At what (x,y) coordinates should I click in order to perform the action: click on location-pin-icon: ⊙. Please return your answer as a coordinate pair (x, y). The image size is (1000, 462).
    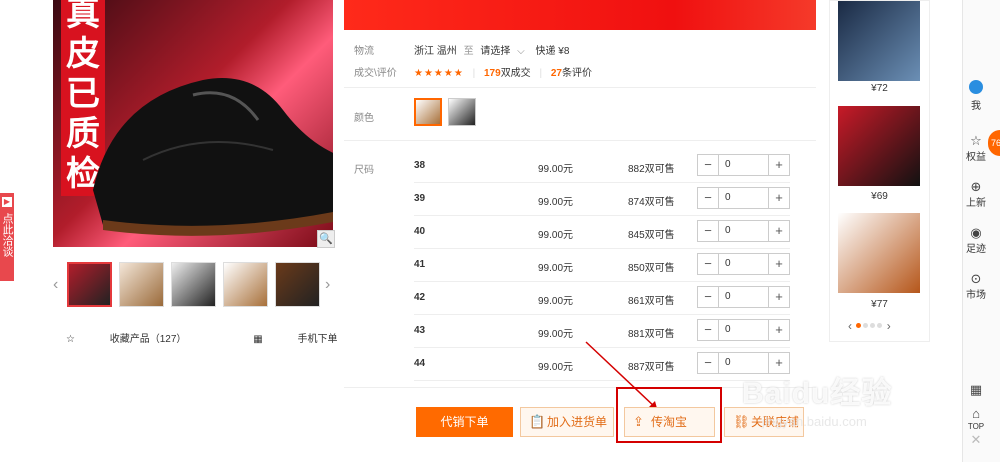
    Looking at the image, I should click on (976, 278).